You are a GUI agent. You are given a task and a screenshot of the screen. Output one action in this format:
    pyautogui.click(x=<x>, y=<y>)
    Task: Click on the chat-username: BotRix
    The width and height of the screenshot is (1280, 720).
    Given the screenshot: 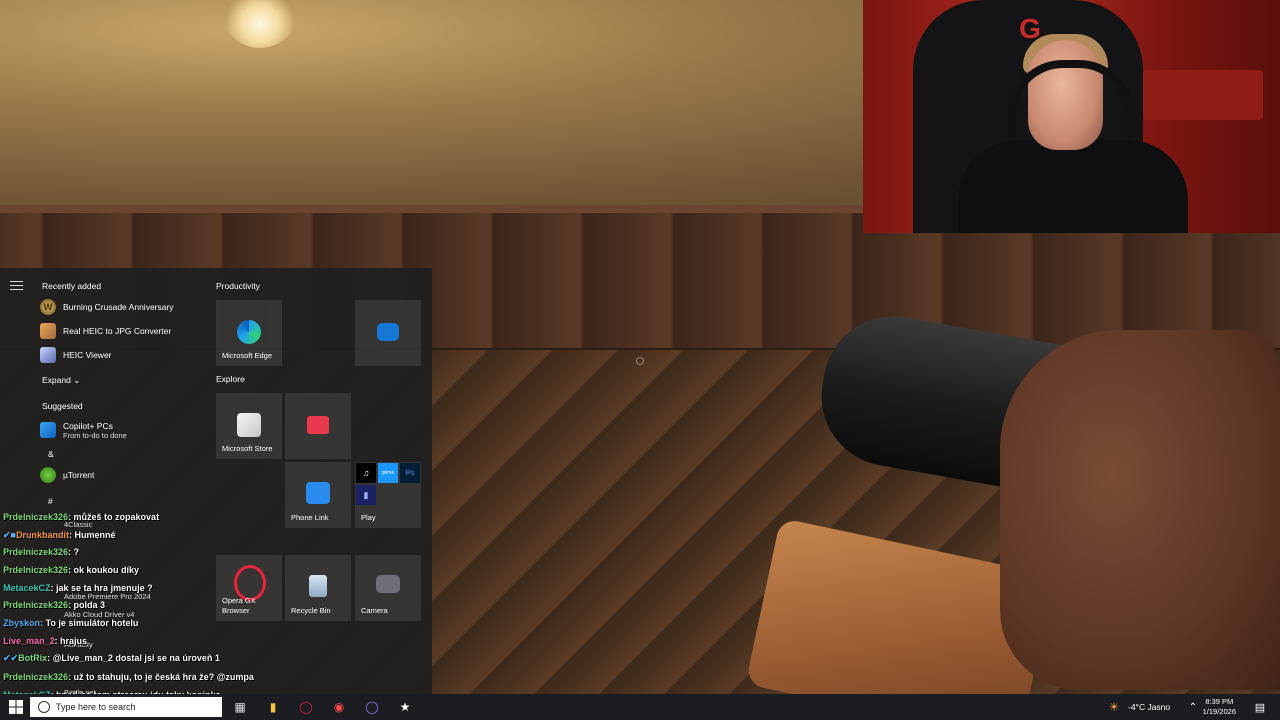 What is the action you would take?
    pyautogui.click(x=33, y=658)
    